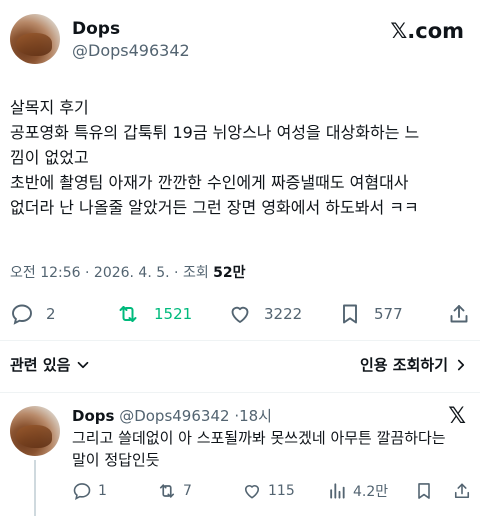 Image resolution: width=480 pixels, height=516 pixels. I want to click on reply-author-name: Dops, so click(93, 416).